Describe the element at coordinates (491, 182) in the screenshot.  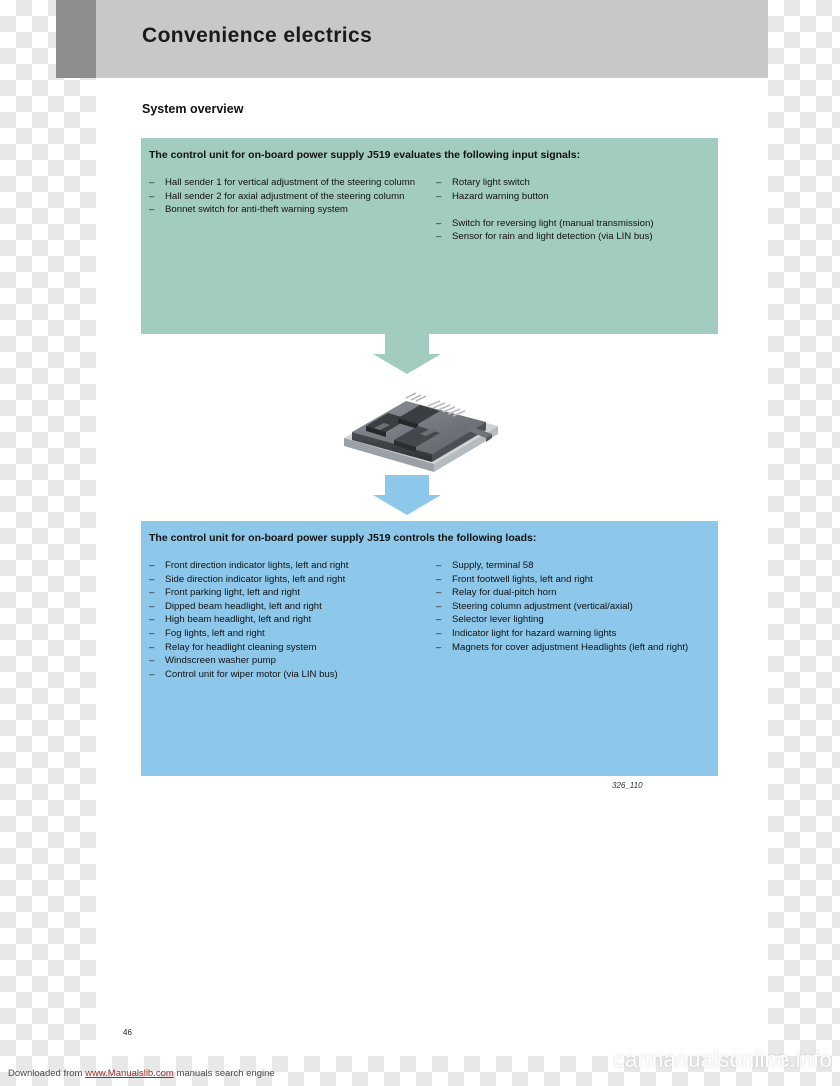
I see `list-item-label: Rotary light switch` at that location.